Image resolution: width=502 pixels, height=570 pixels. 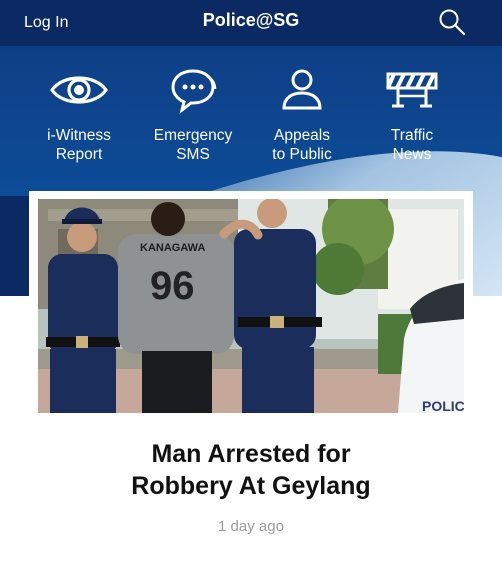 I want to click on search-icon, so click(x=452, y=22).